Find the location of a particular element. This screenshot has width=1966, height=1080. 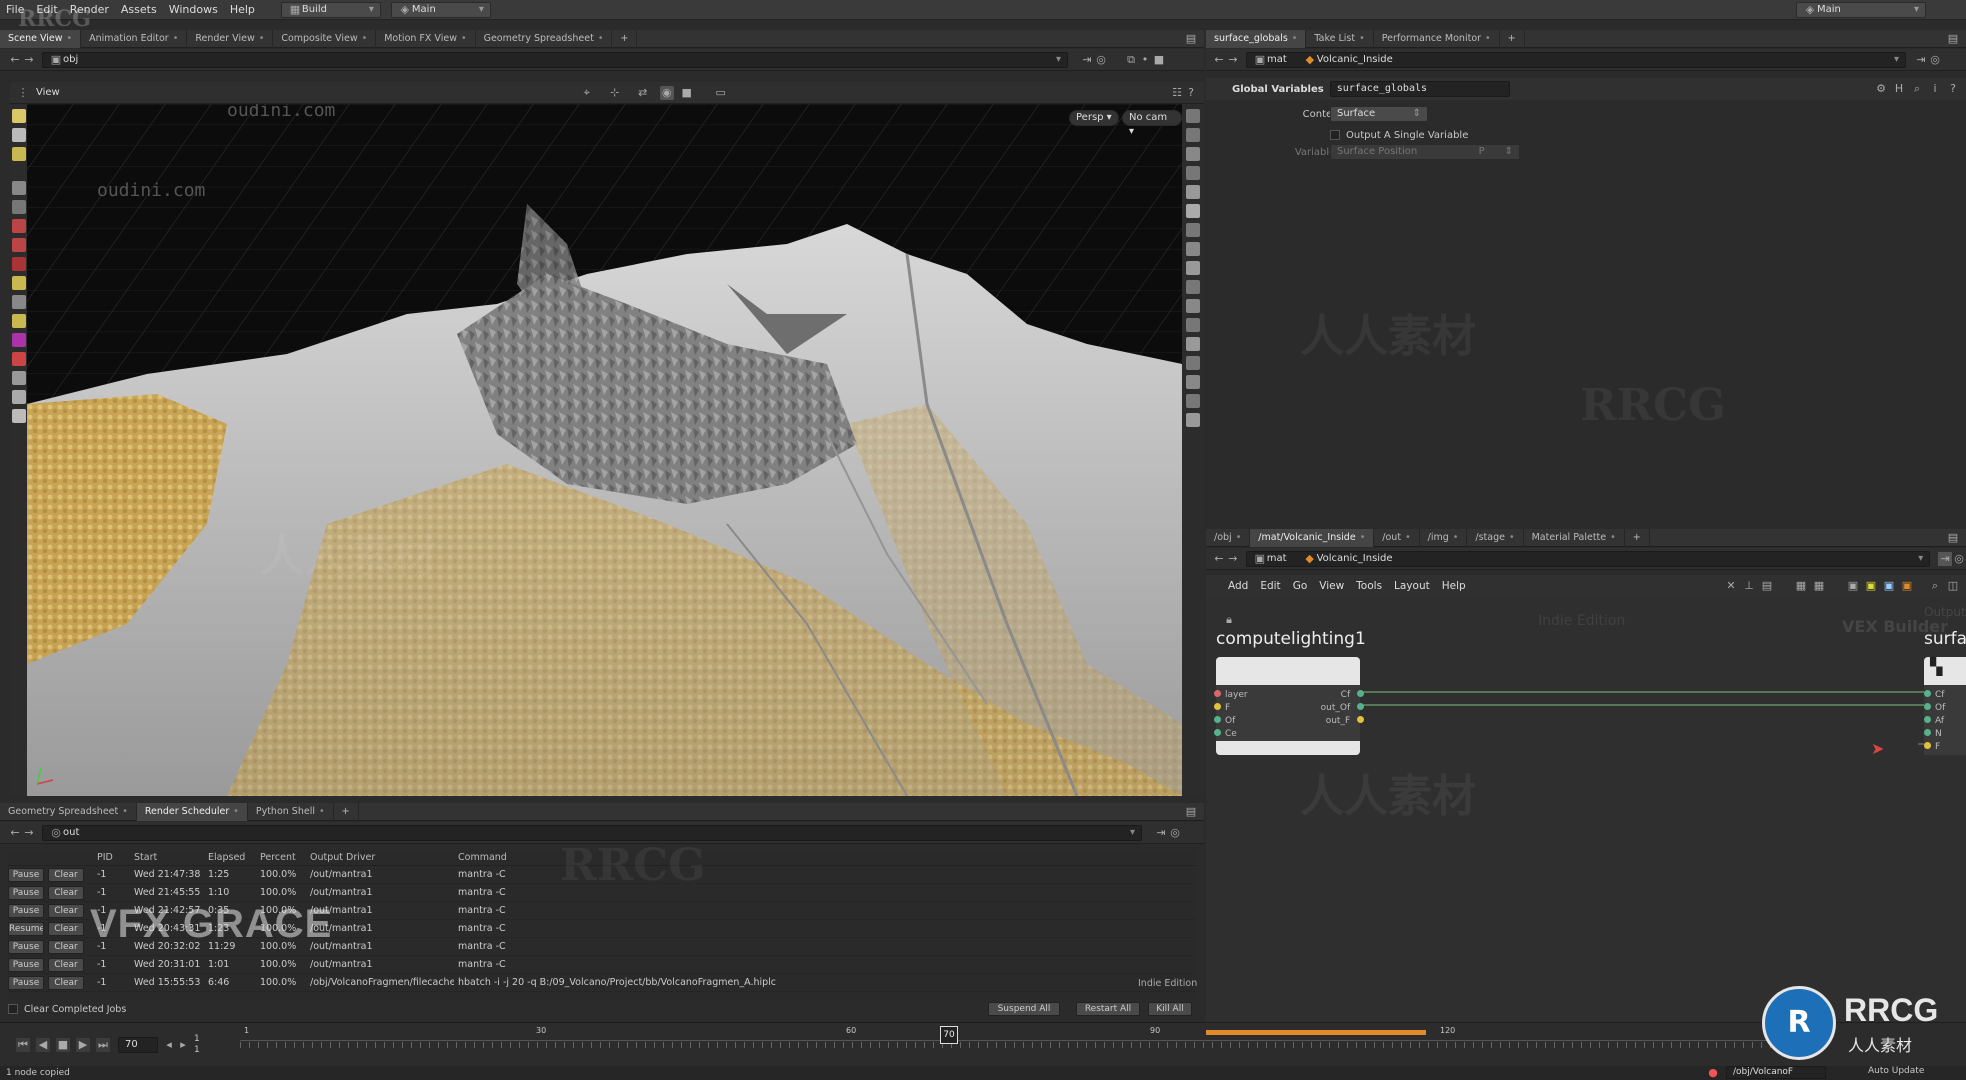

tab-render-view: Render View • is located at coordinates (230, 38).